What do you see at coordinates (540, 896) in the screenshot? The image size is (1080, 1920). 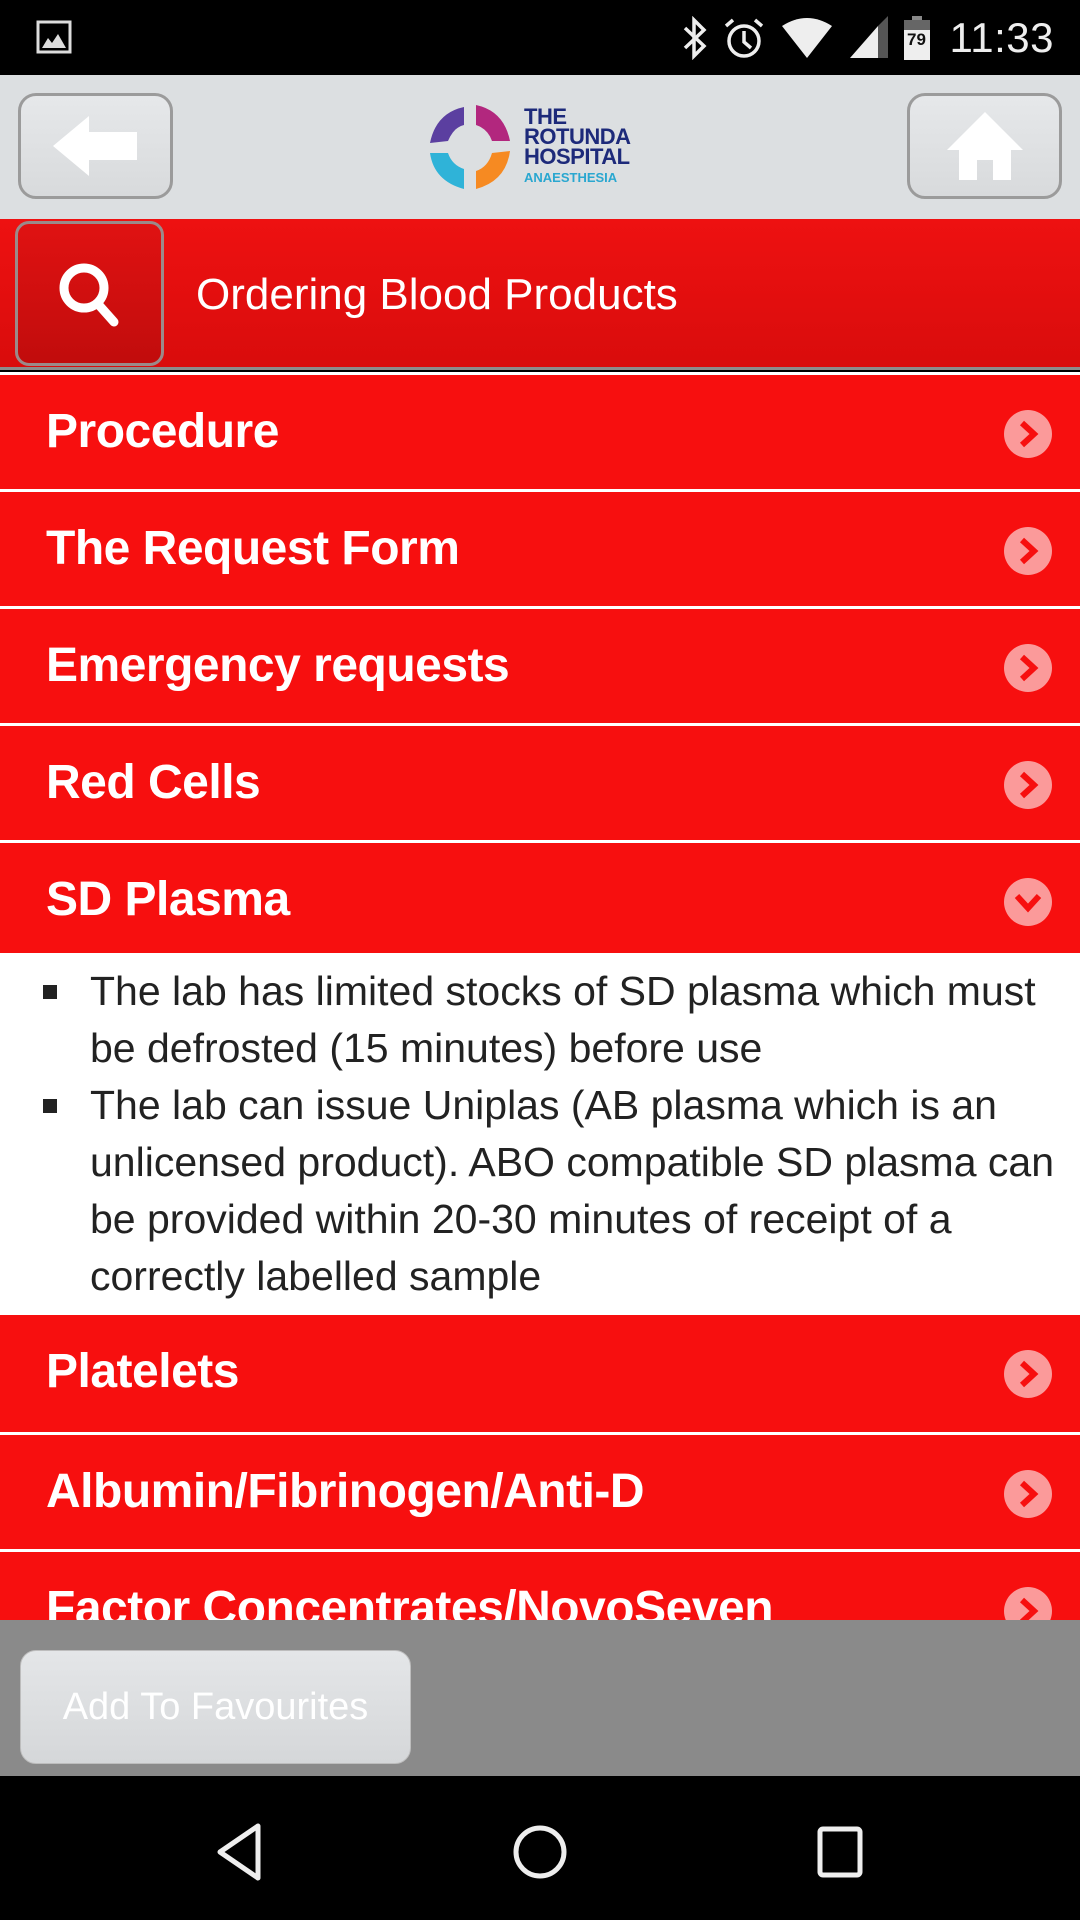 I see `section-sd-plasma: SD Plasma` at bounding box center [540, 896].